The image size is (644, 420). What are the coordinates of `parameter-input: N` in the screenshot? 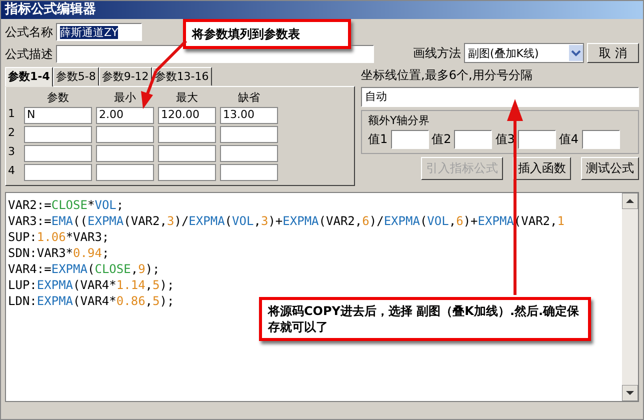 It's located at (58, 115).